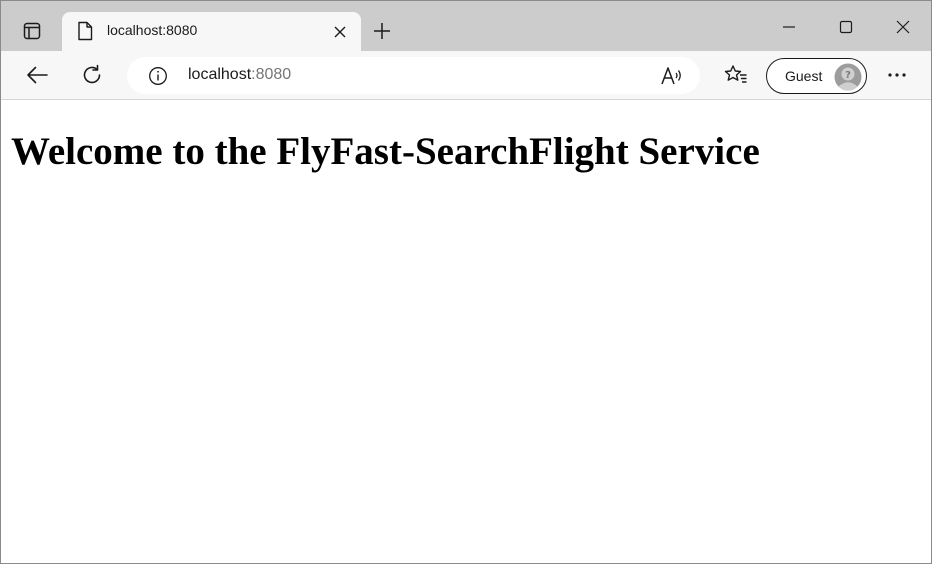 Image resolution: width=932 pixels, height=564 pixels. I want to click on more-icon, so click(897, 75).